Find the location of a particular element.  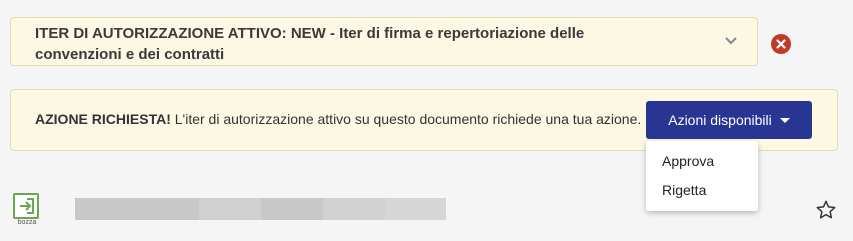

close-icon is located at coordinates (781, 44).